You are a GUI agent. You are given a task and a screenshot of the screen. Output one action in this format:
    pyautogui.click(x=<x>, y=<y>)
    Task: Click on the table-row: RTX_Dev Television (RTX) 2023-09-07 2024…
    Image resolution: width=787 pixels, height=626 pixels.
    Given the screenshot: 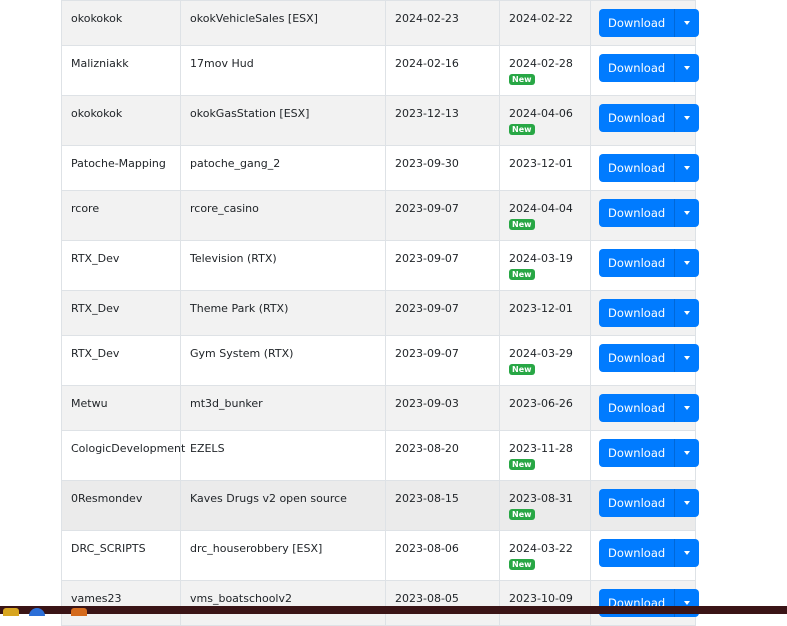 What is the action you would take?
    pyautogui.click(x=380, y=265)
    